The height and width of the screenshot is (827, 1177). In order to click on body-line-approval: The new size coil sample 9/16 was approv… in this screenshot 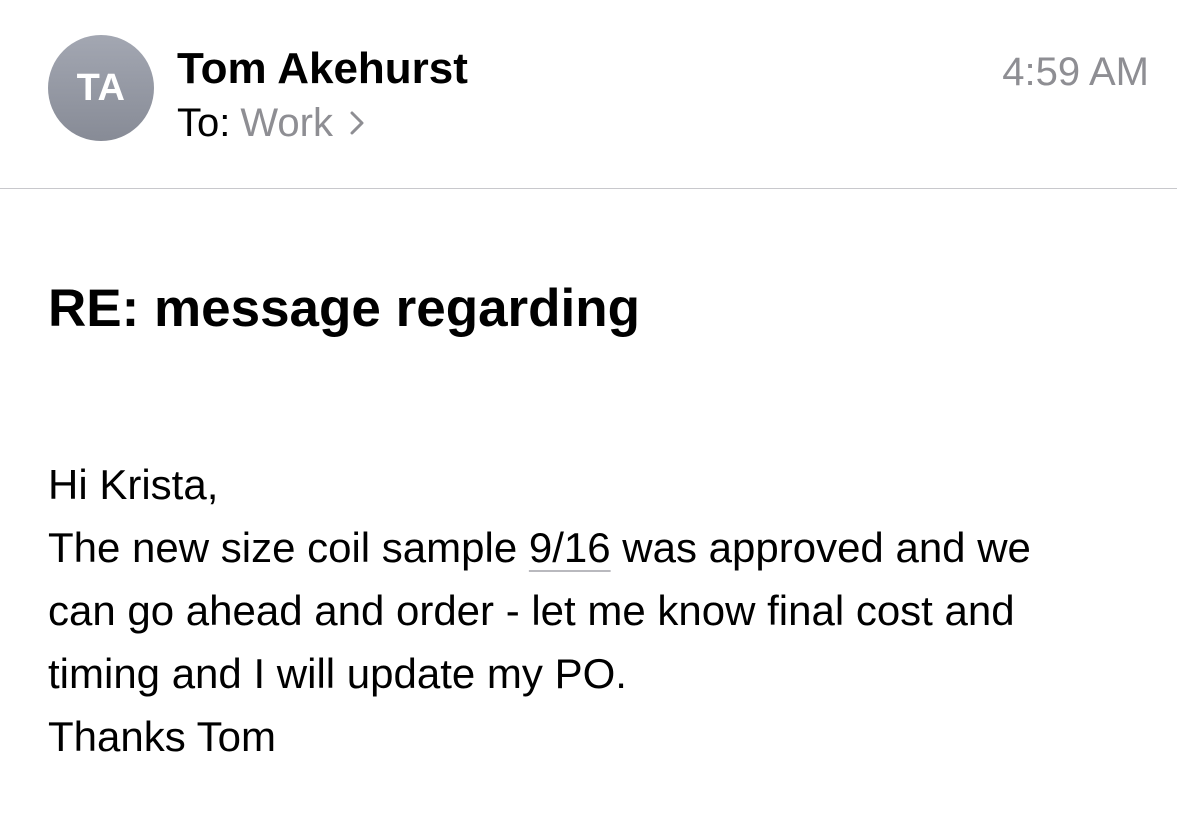, I will do `click(598, 547)`.